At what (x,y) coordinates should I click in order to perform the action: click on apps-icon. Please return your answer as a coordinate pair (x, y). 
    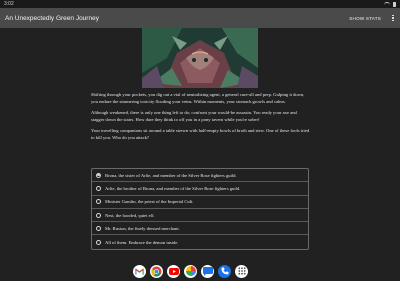
    Looking at the image, I should click on (241, 271).